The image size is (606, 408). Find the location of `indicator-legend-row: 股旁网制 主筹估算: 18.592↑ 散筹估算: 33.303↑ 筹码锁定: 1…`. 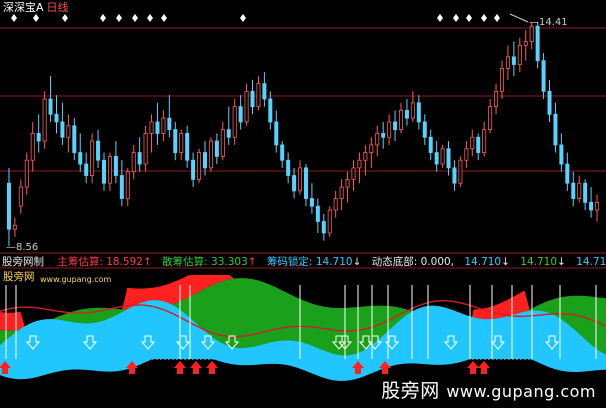

indicator-legend-row: 股旁网制 主筹估算: 18.592↑ 散筹估算: 33.303↑ 筹码锁定: 1… is located at coordinates (304, 262).